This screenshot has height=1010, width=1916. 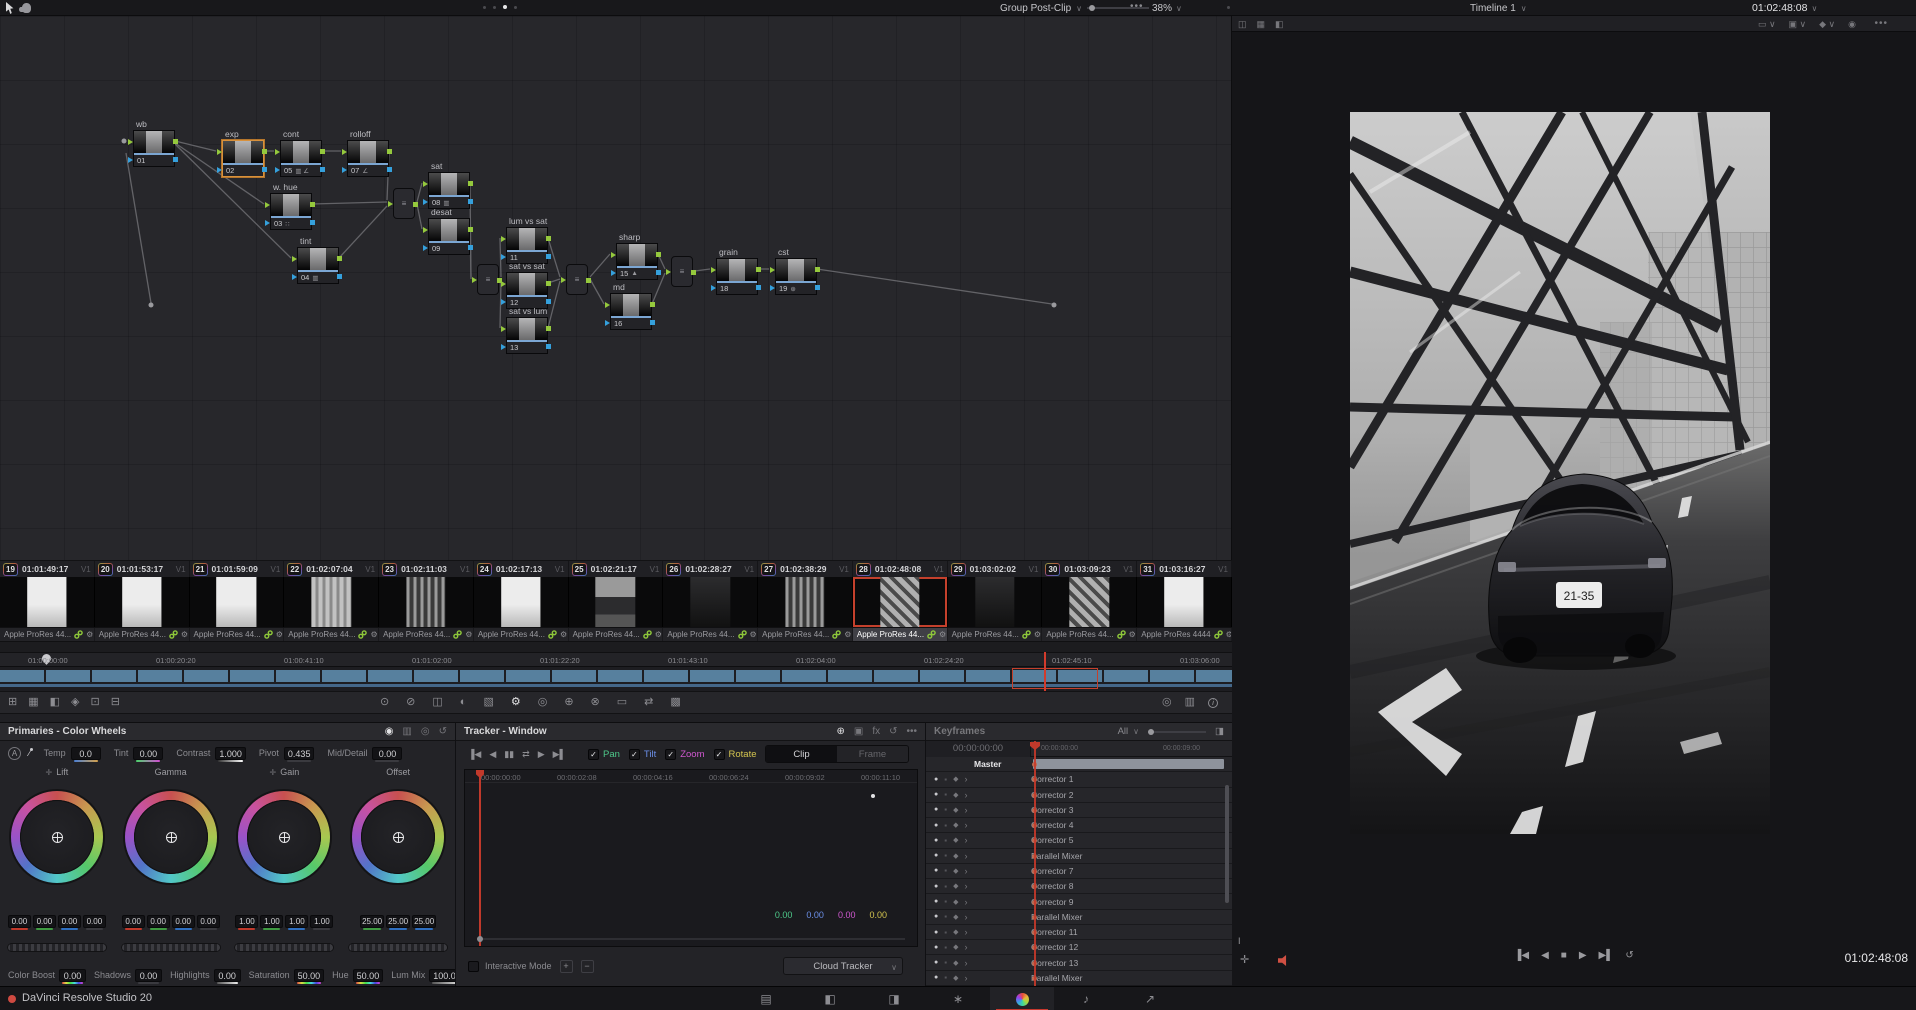 What do you see at coordinates (509, 754) in the screenshot?
I see `pause-icon: ▮▮` at bounding box center [509, 754].